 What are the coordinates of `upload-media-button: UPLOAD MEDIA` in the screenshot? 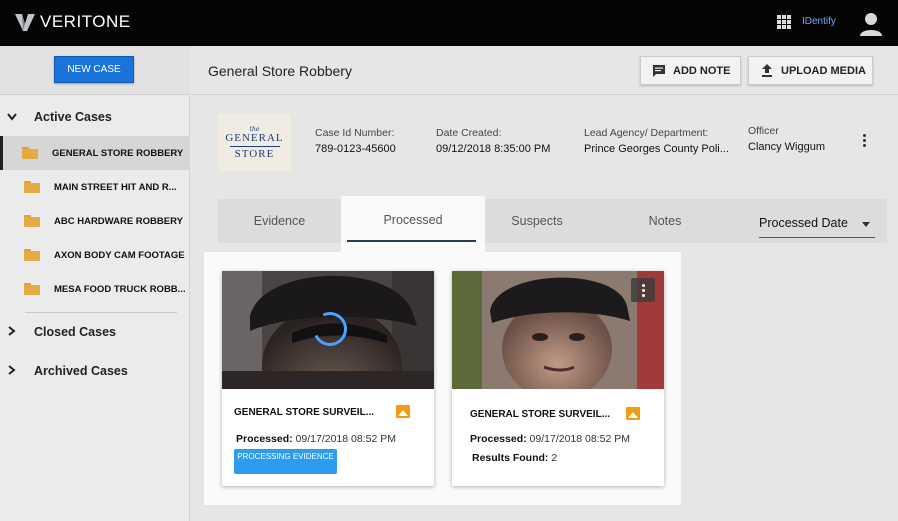 It's located at (810, 70).